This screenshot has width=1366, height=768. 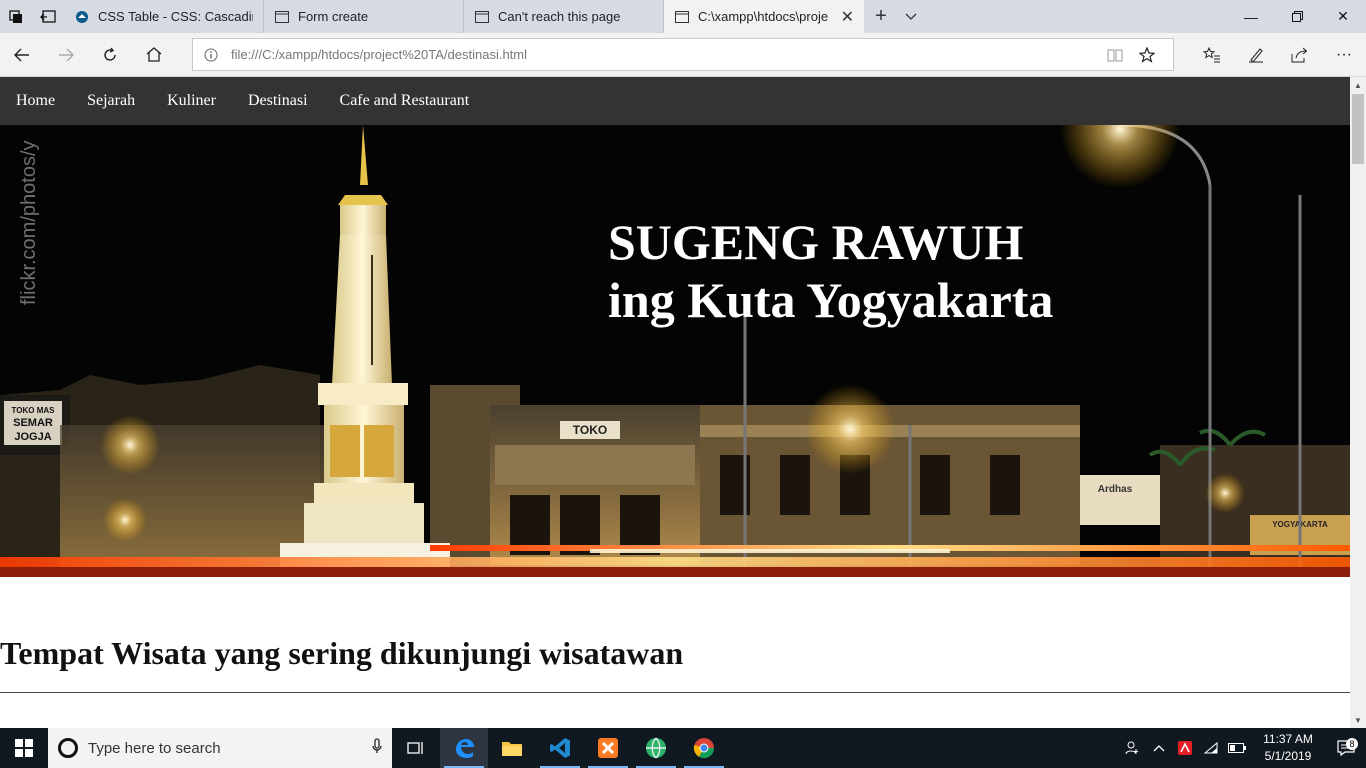 I want to click on forward-icon, so click(x=66, y=55).